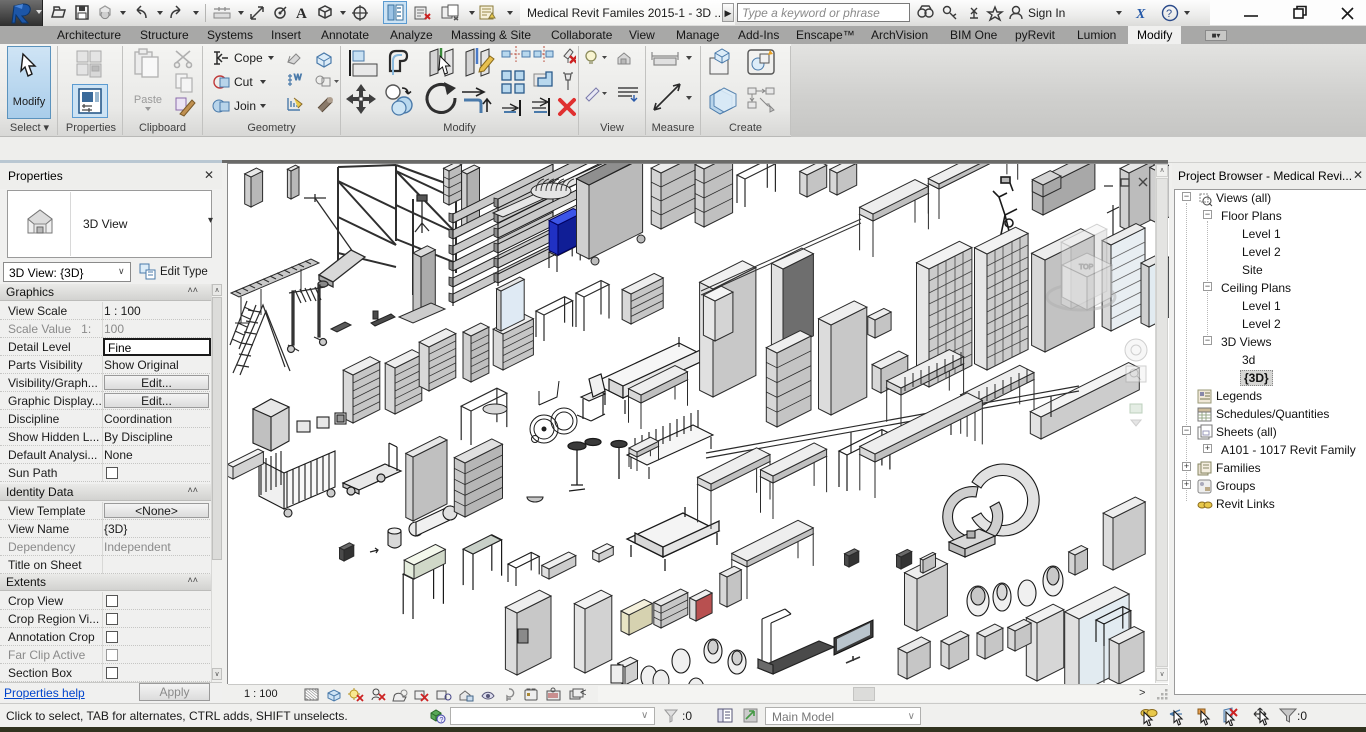 This screenshot has width=1366, height=732. I want to click on svg-text: W, so click(298, 77).